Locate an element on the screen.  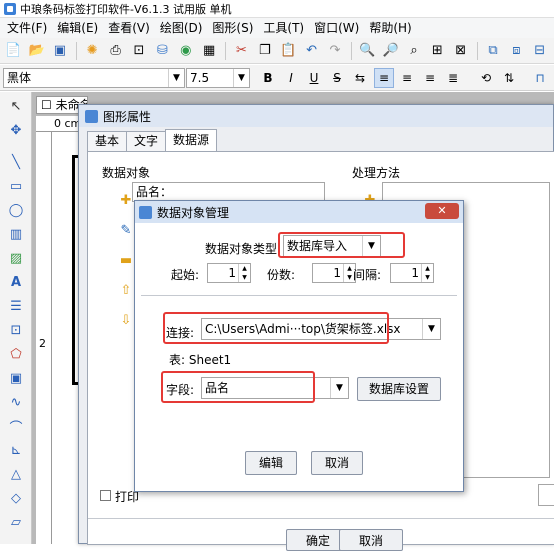
data-source-icon: ◉ is located at coordinates (186, 51).